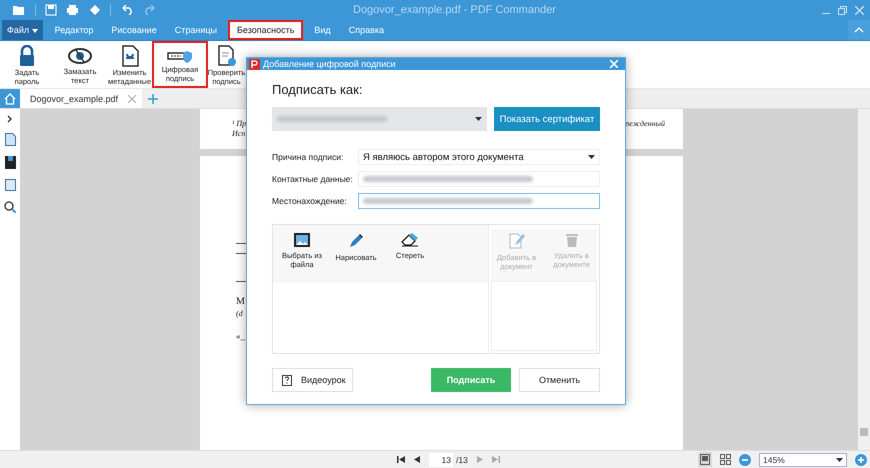 This screenshot has width=870, height=468. Describe the element at coordinates (318, 89) in the screenshot. I see `section-heading: Подписать как:` at that location.